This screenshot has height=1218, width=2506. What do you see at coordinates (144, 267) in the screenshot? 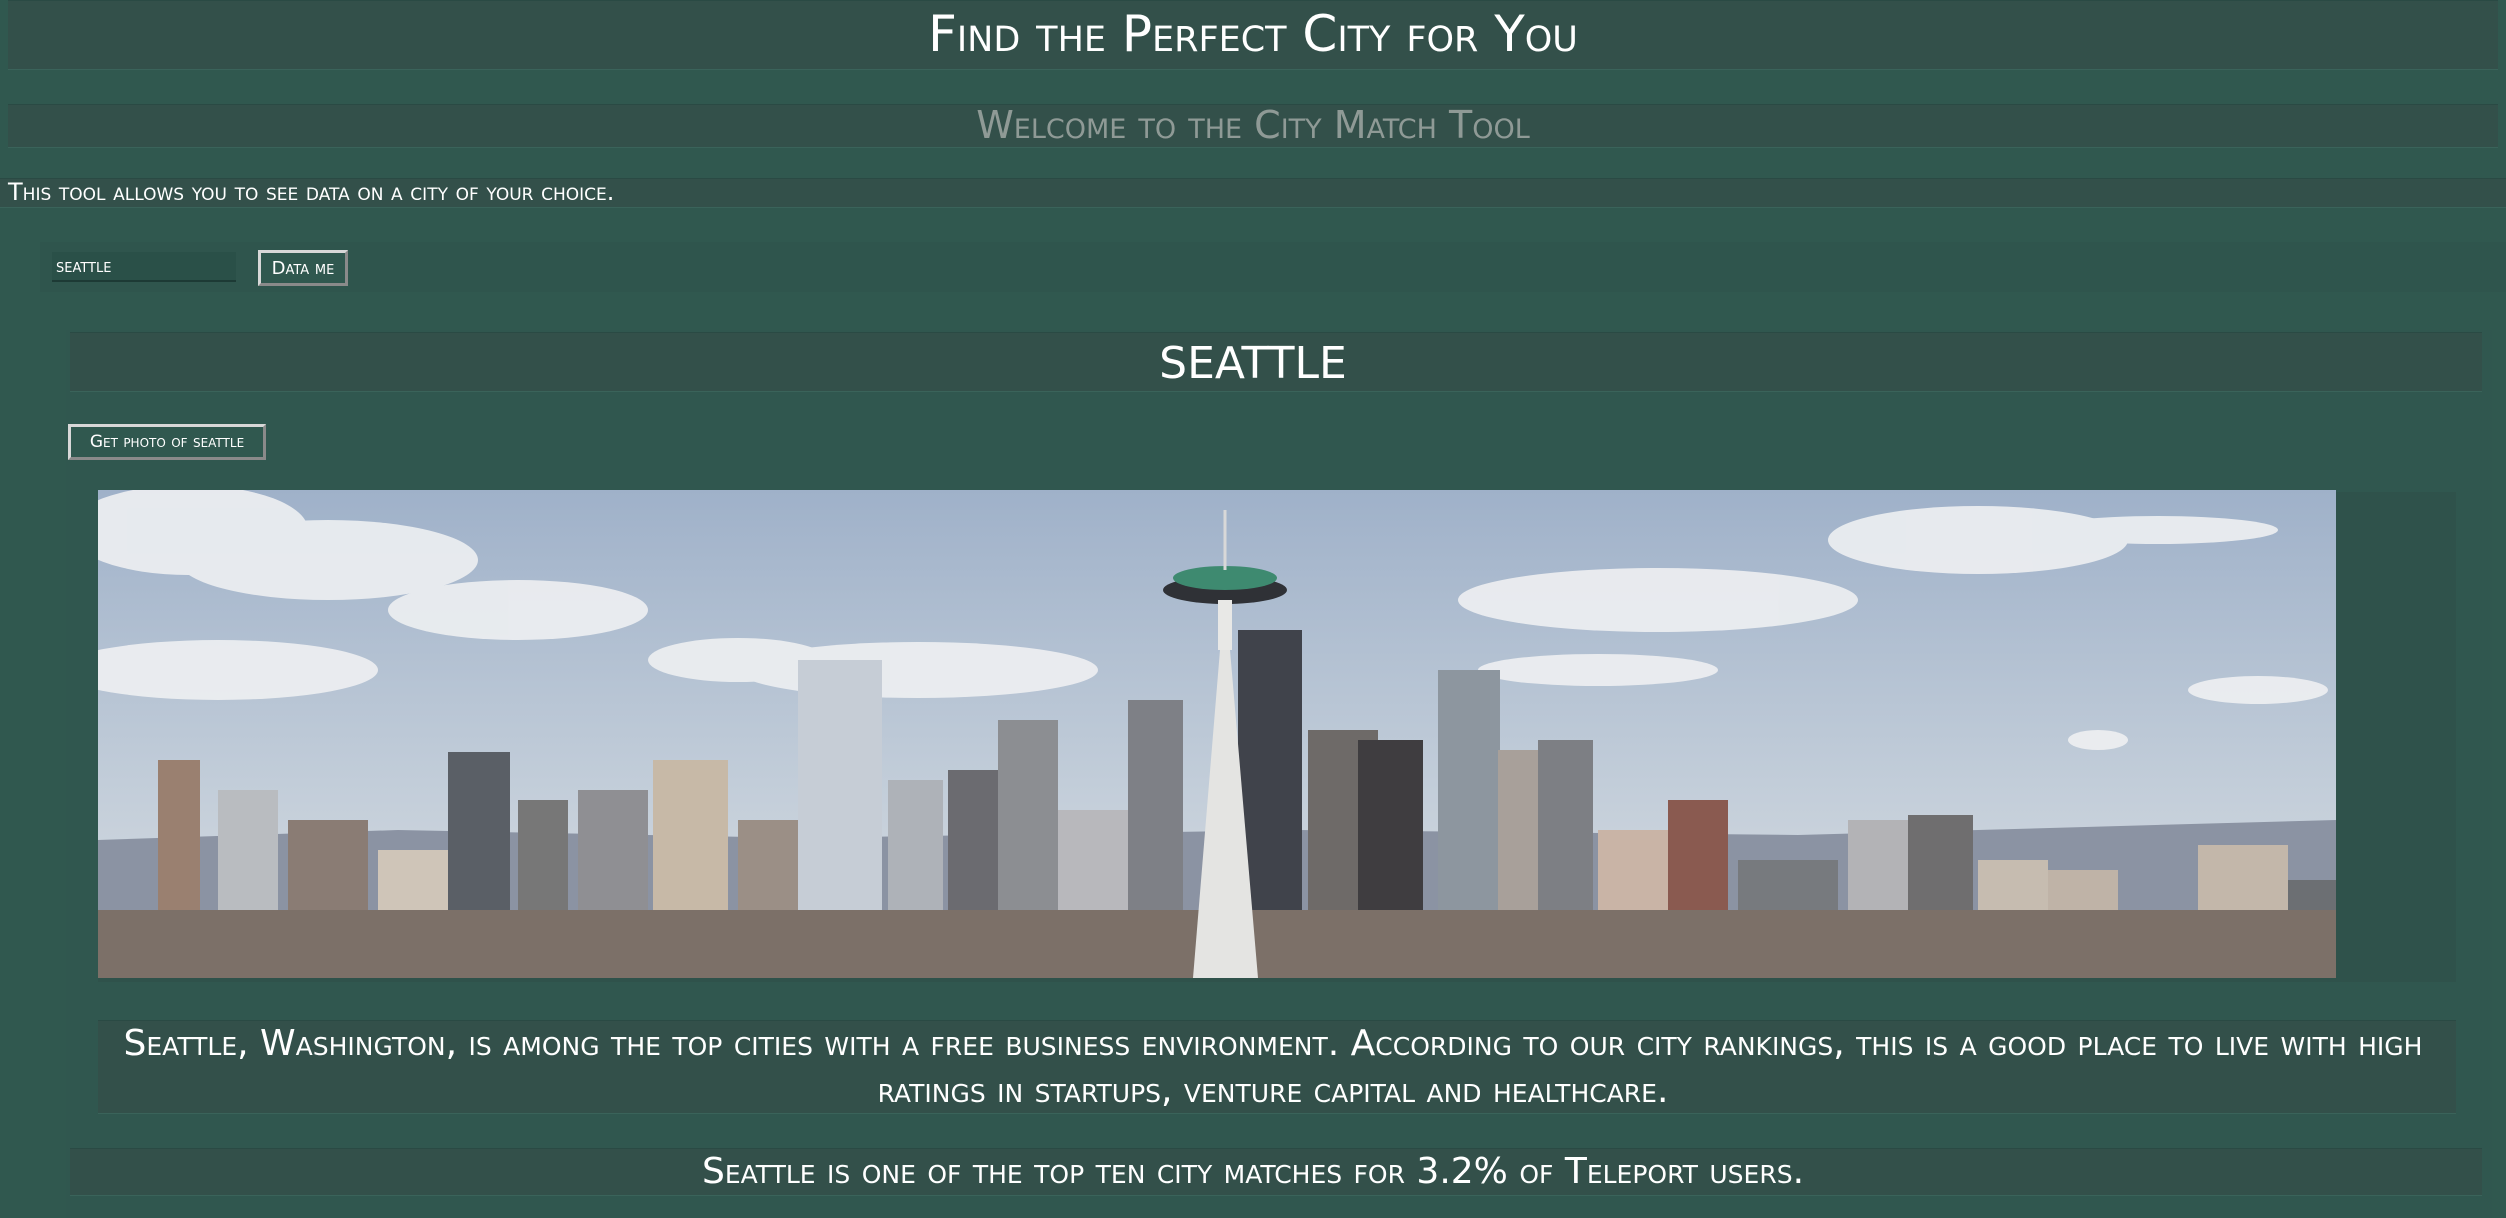
I see `city-search-input` at bounding box center [144, 267].